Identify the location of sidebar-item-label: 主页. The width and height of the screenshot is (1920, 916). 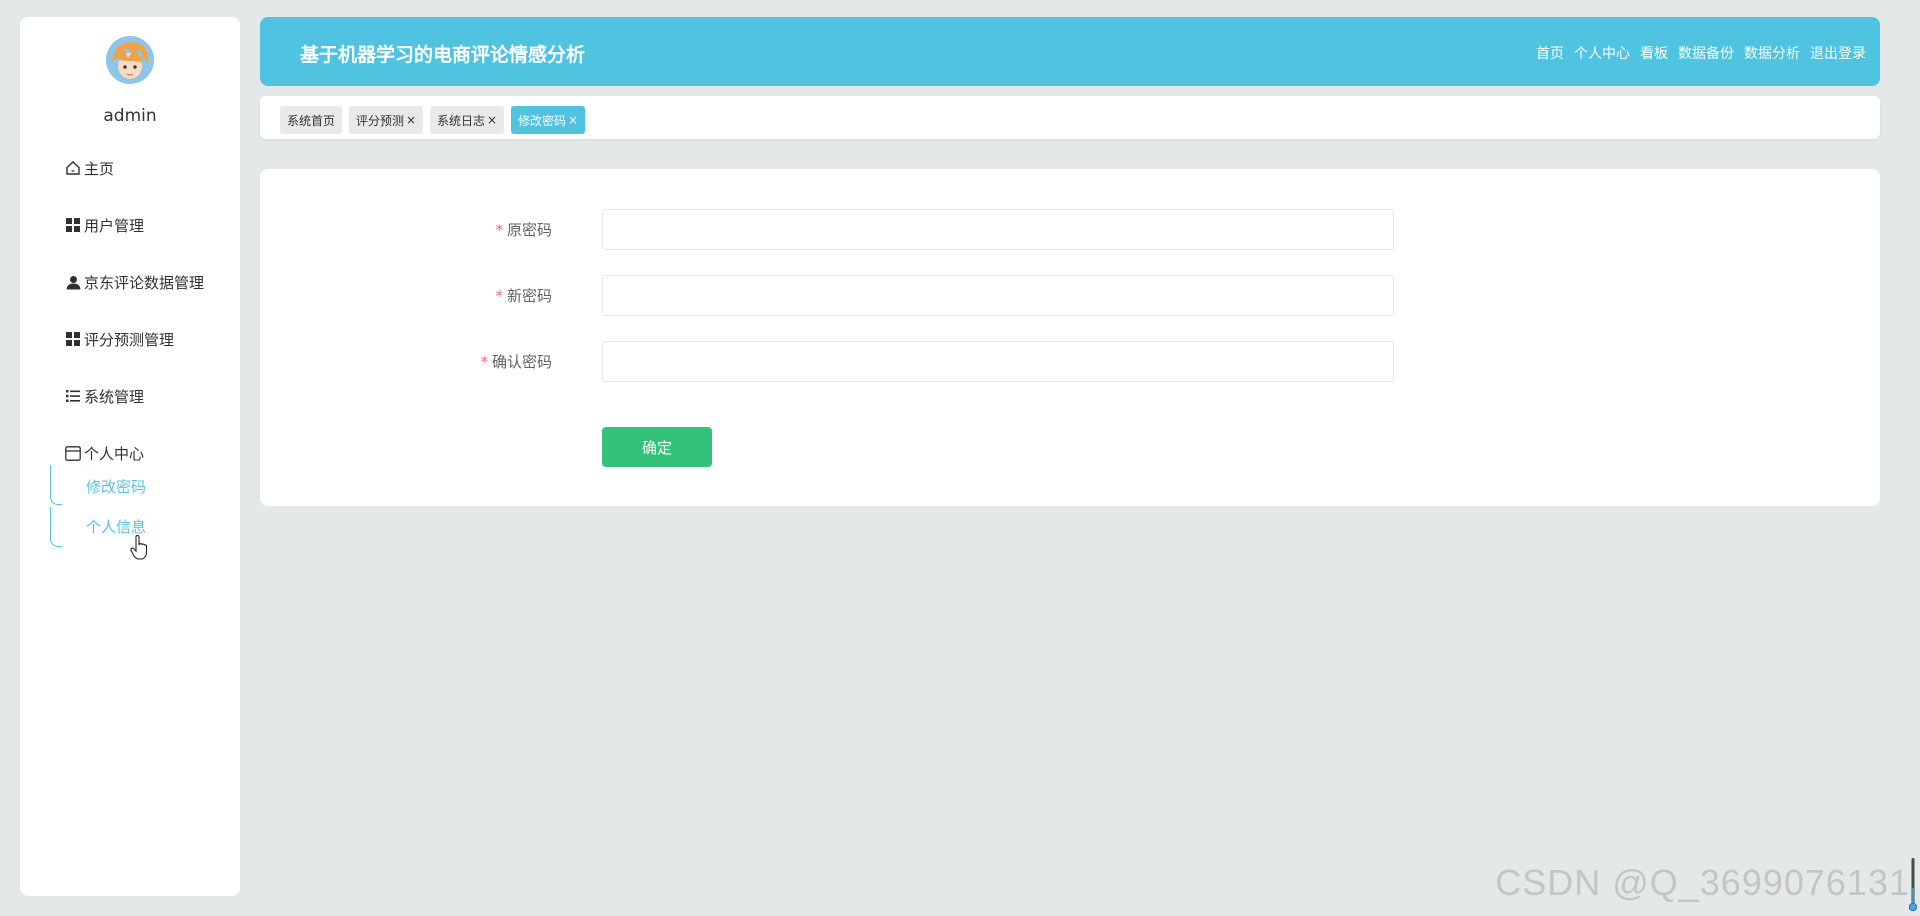
(99, 168).